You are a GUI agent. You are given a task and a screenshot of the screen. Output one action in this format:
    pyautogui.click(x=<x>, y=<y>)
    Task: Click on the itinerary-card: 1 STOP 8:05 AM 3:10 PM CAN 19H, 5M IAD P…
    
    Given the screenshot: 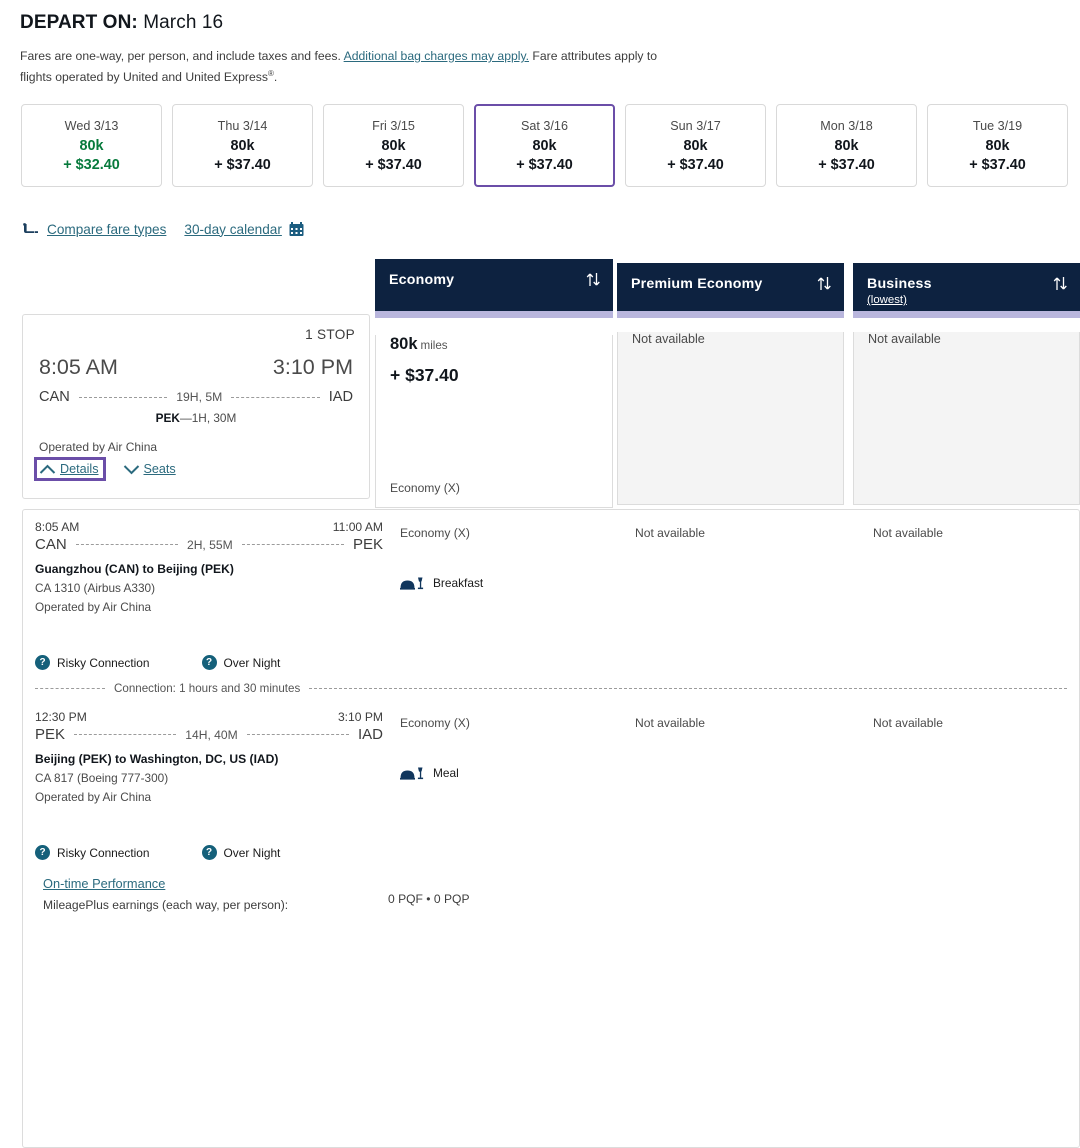 What is the action you would take?
    pyautogui.click(x=196, y=407)
    